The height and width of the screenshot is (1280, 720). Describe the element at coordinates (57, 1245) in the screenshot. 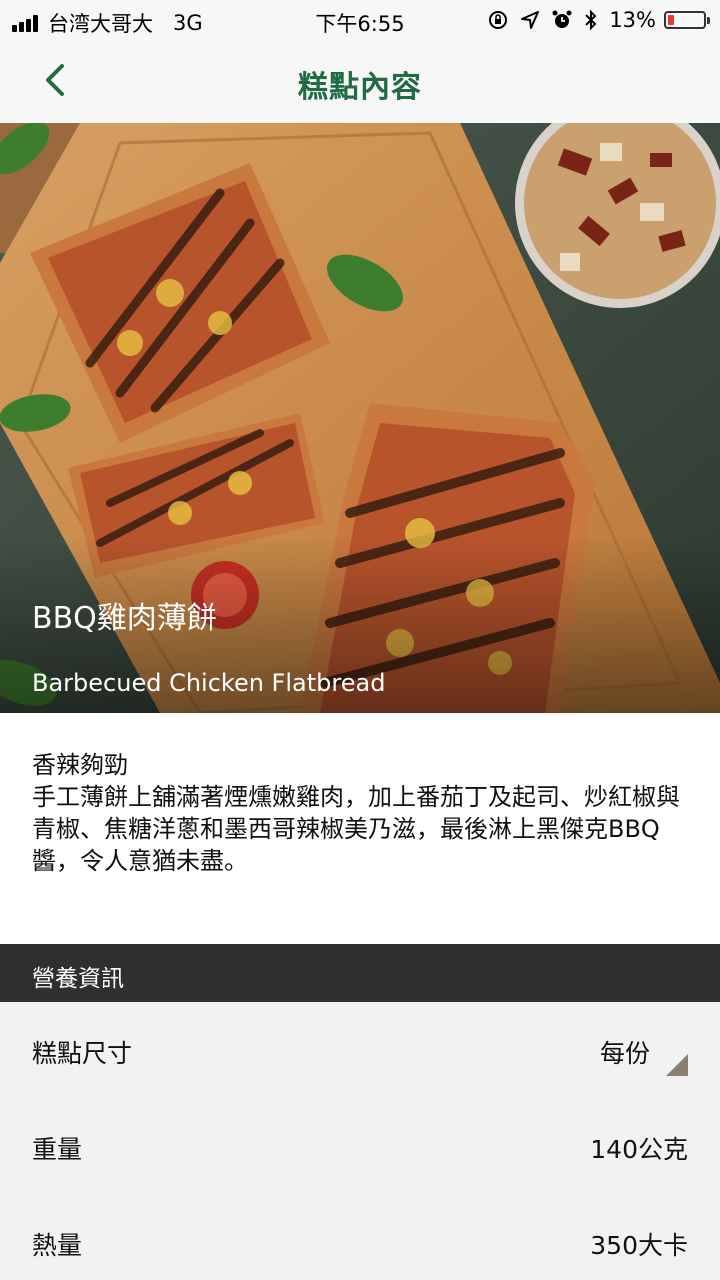

I see `calories-label: 熱量` at that location.